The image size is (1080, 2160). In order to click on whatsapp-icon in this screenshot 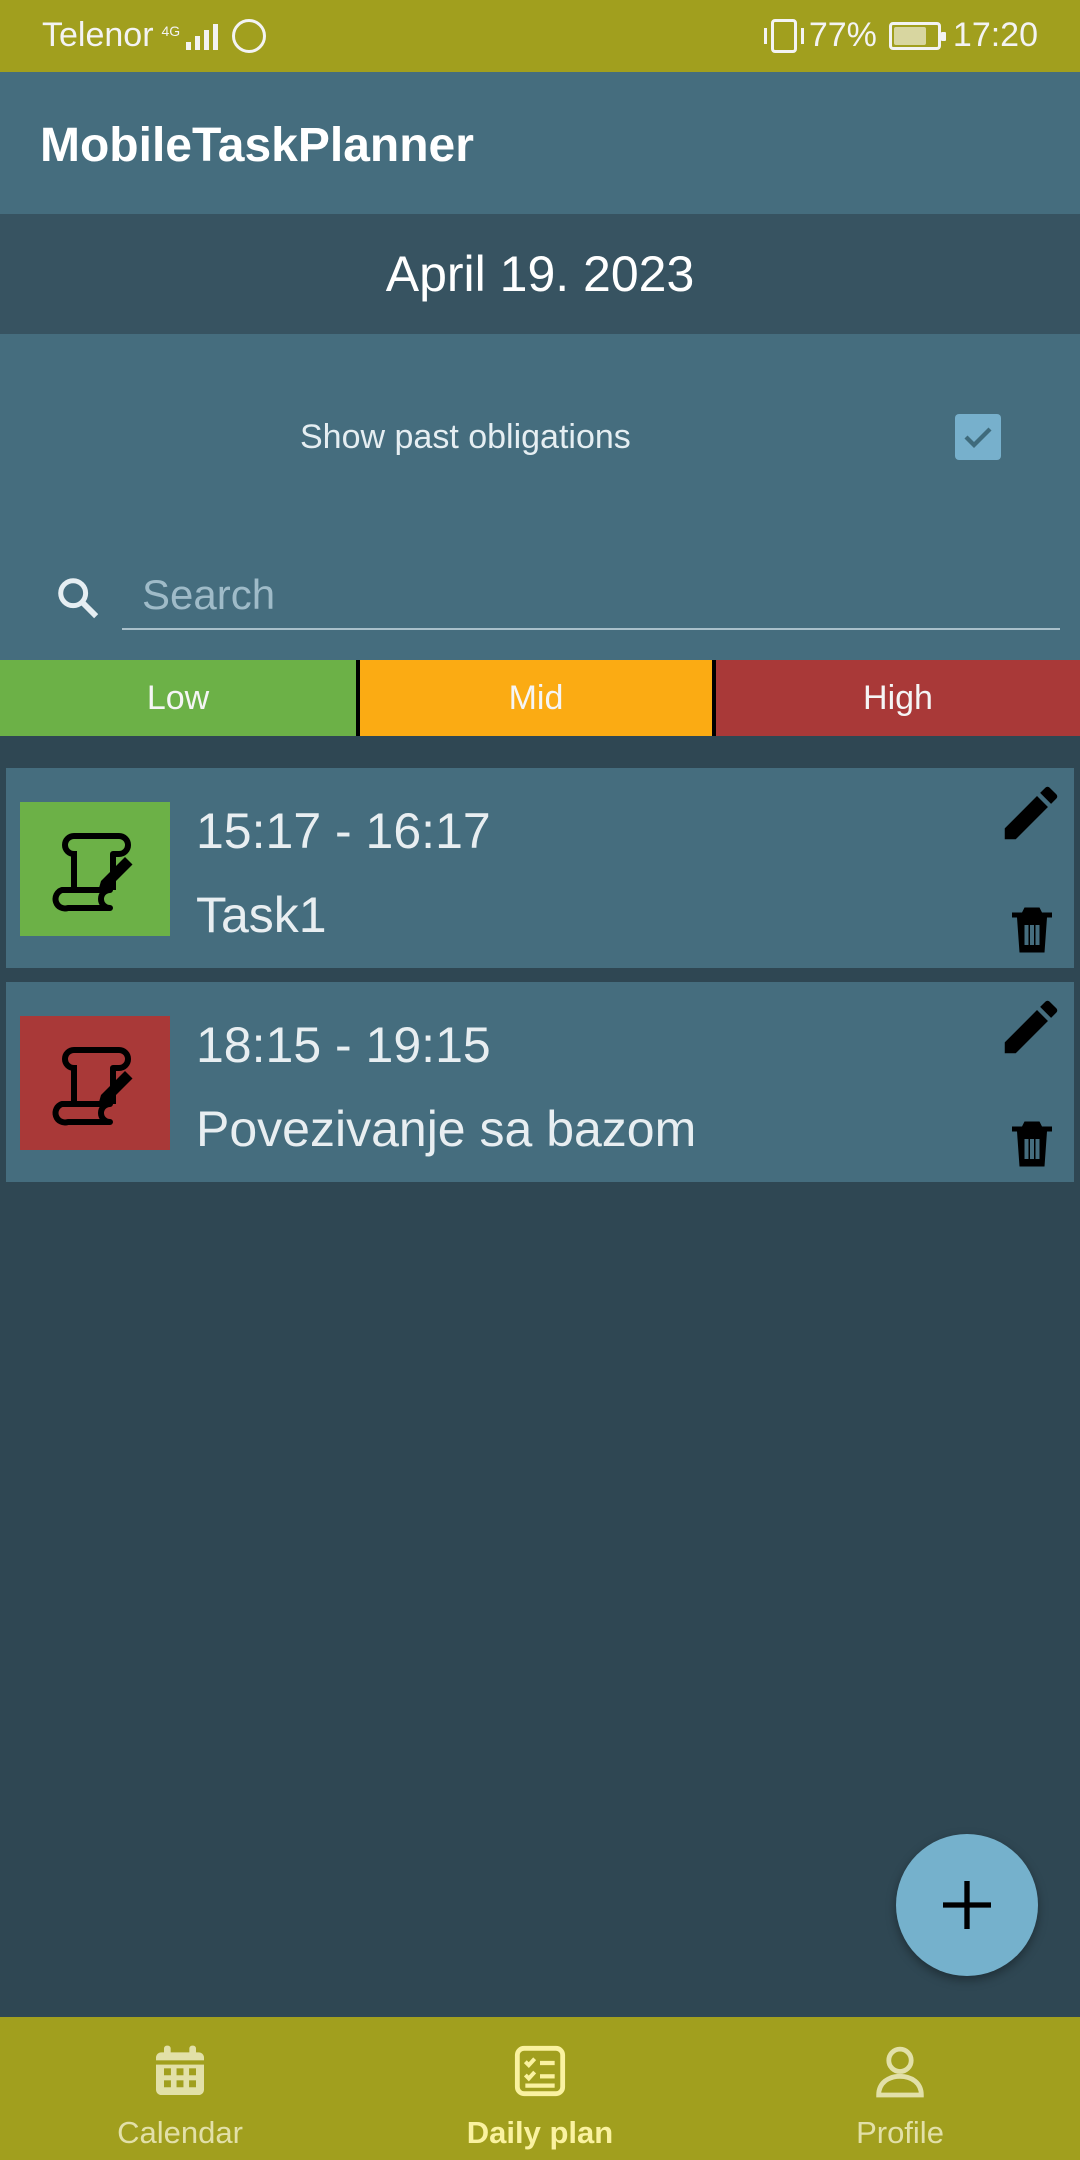, I will do `click(249, 35)`.